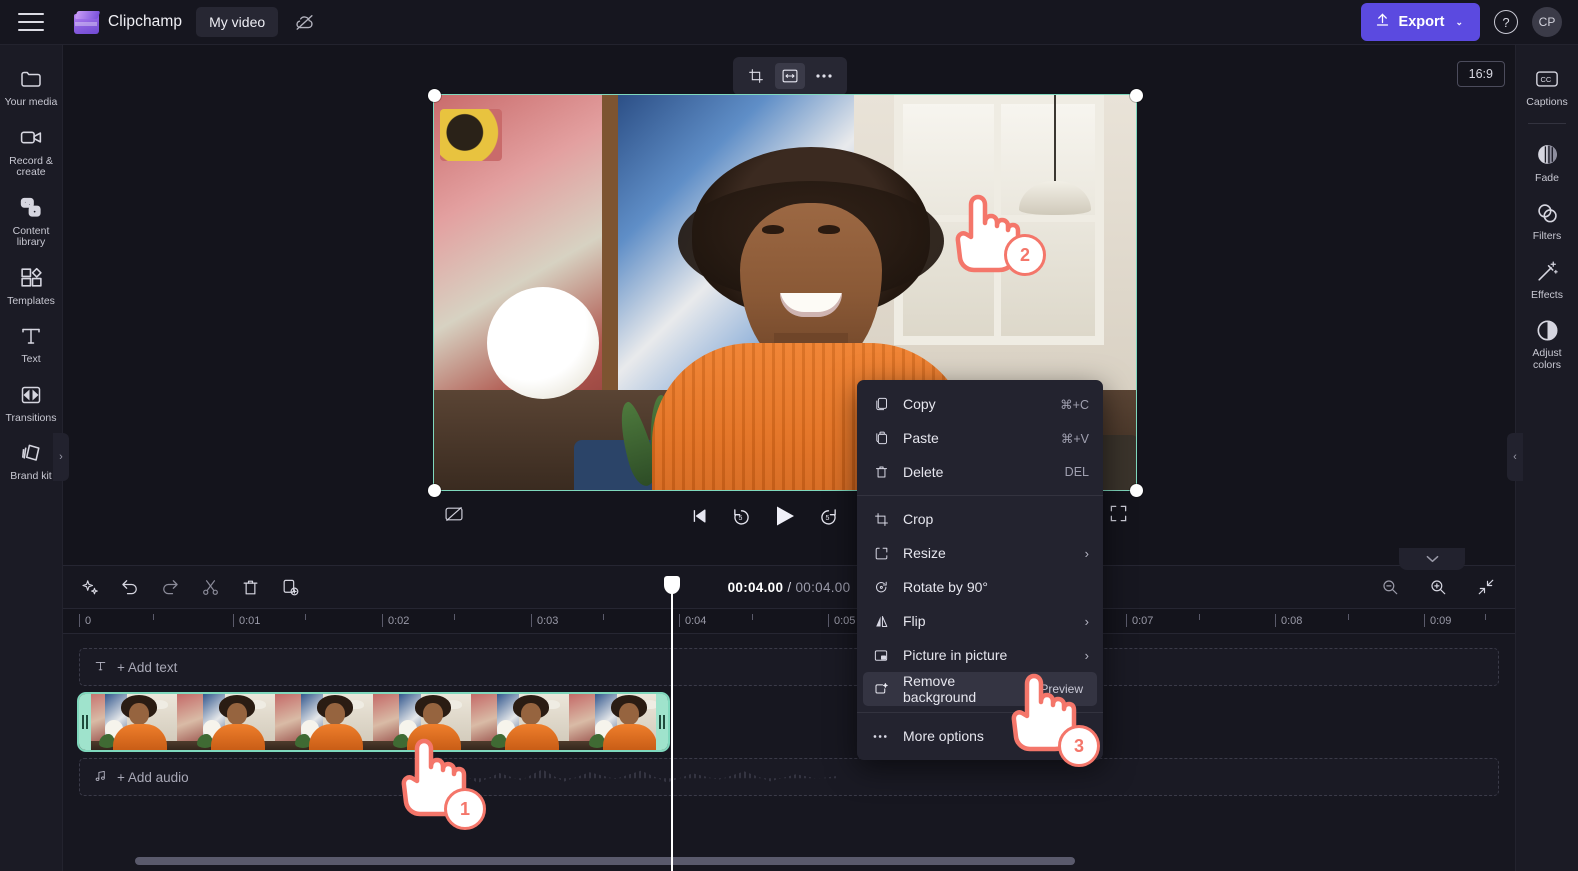  I want to click on resize-icon, so click(881, 553).